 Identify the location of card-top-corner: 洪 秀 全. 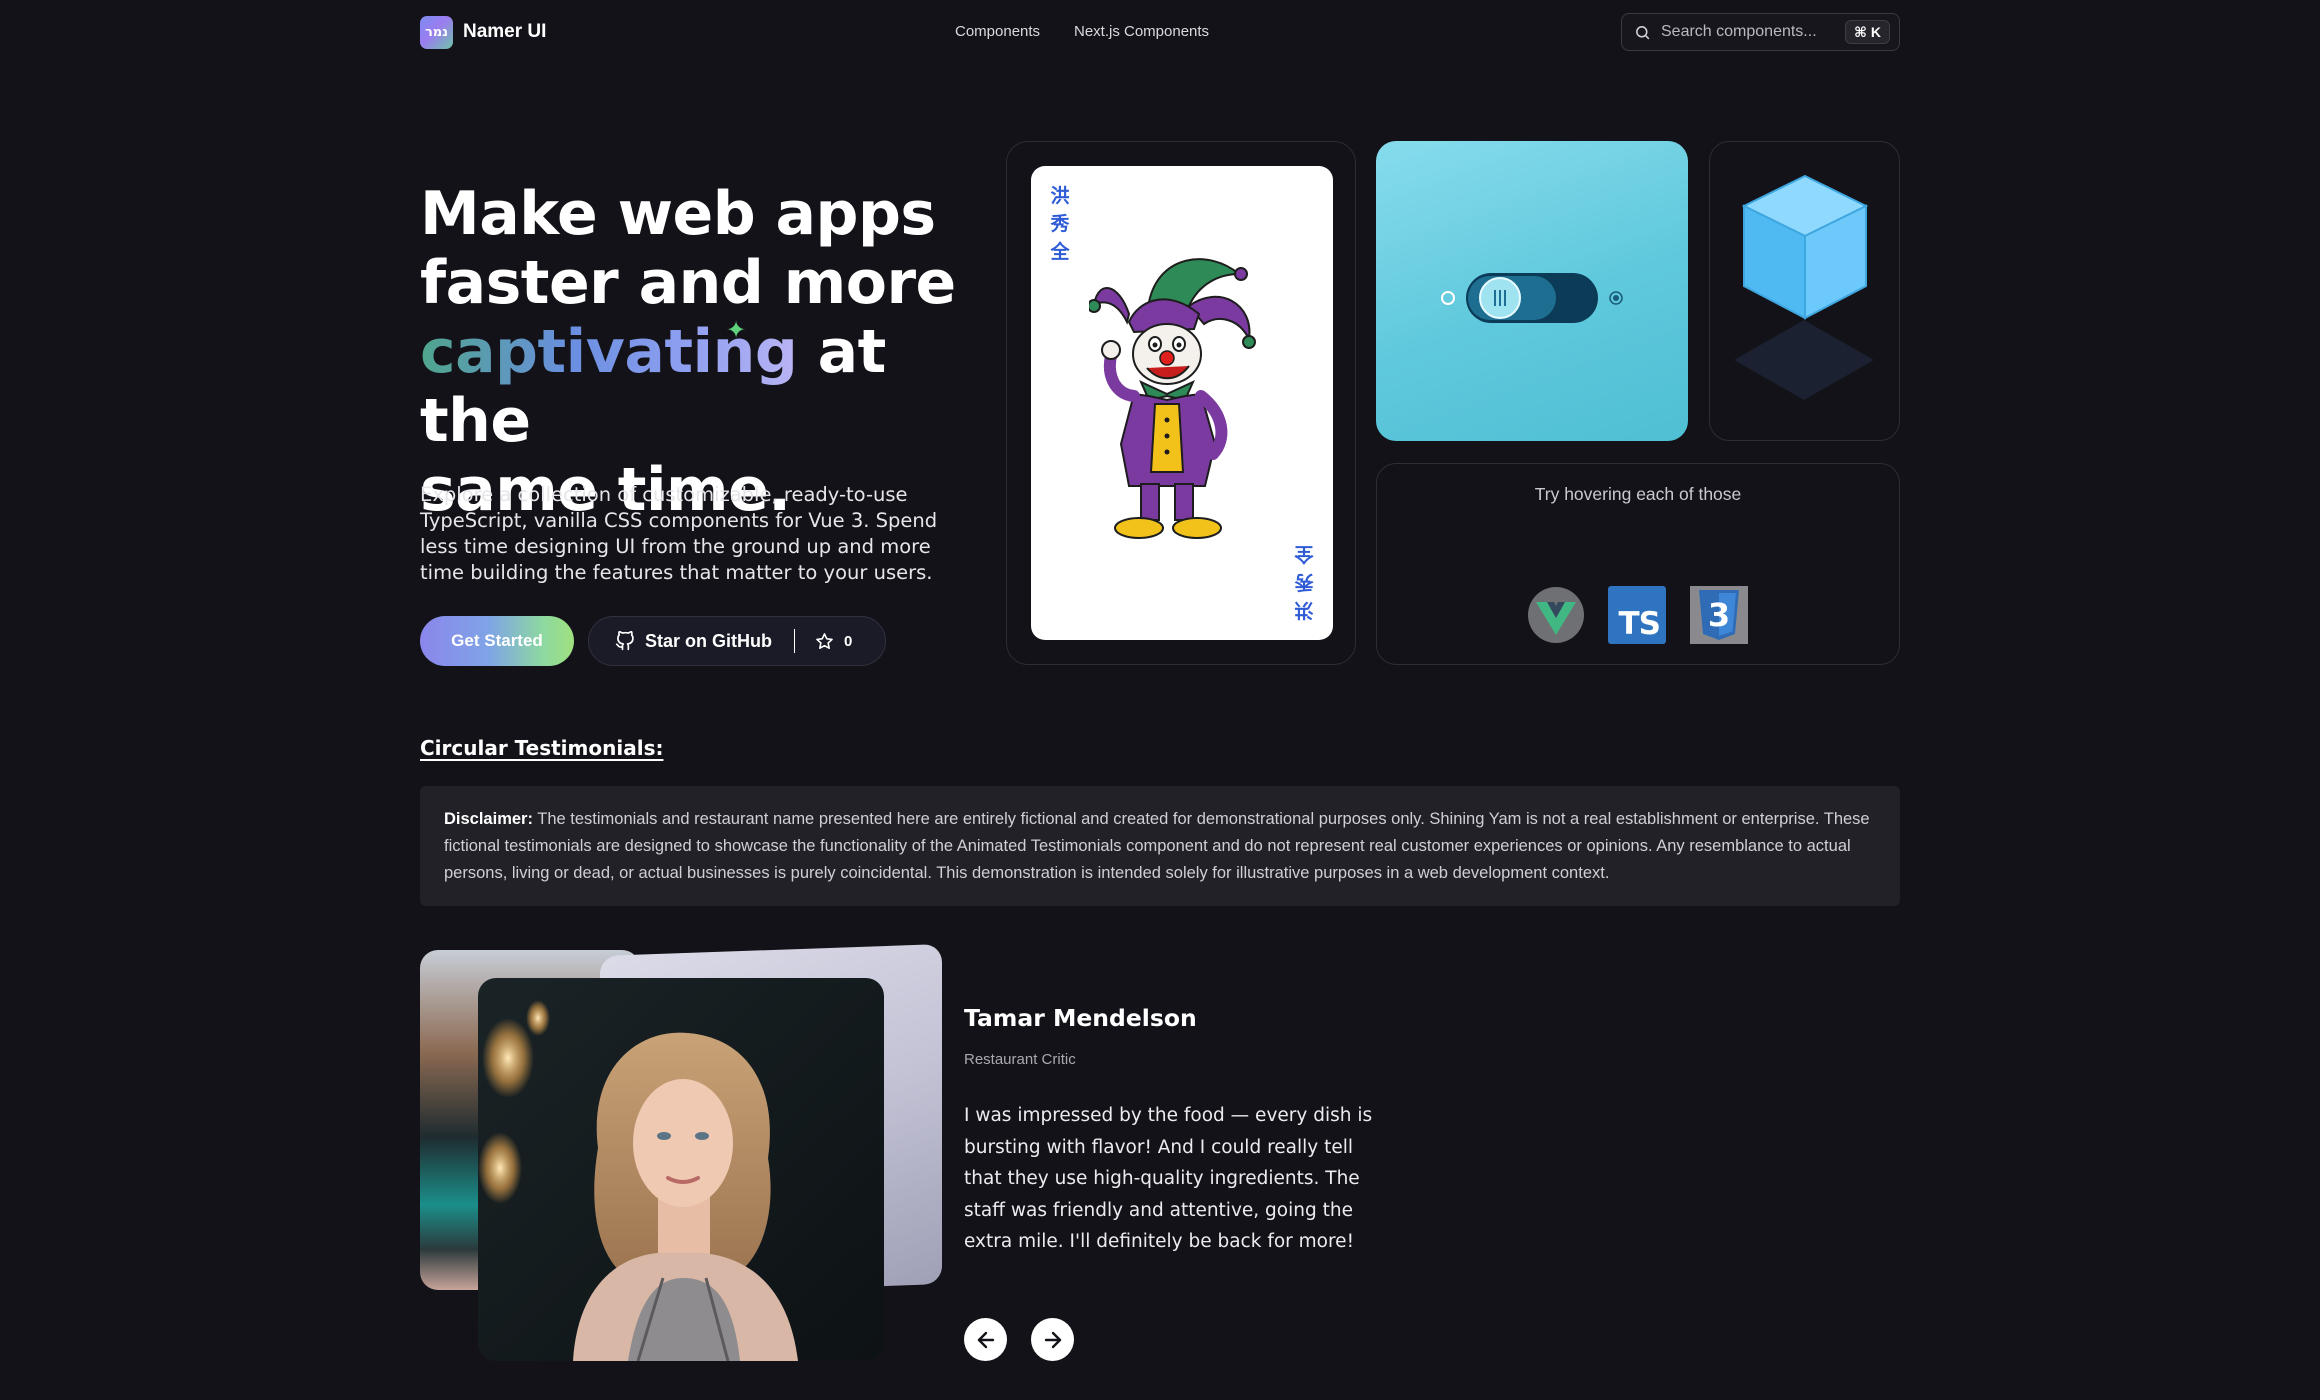
(1060, 224).